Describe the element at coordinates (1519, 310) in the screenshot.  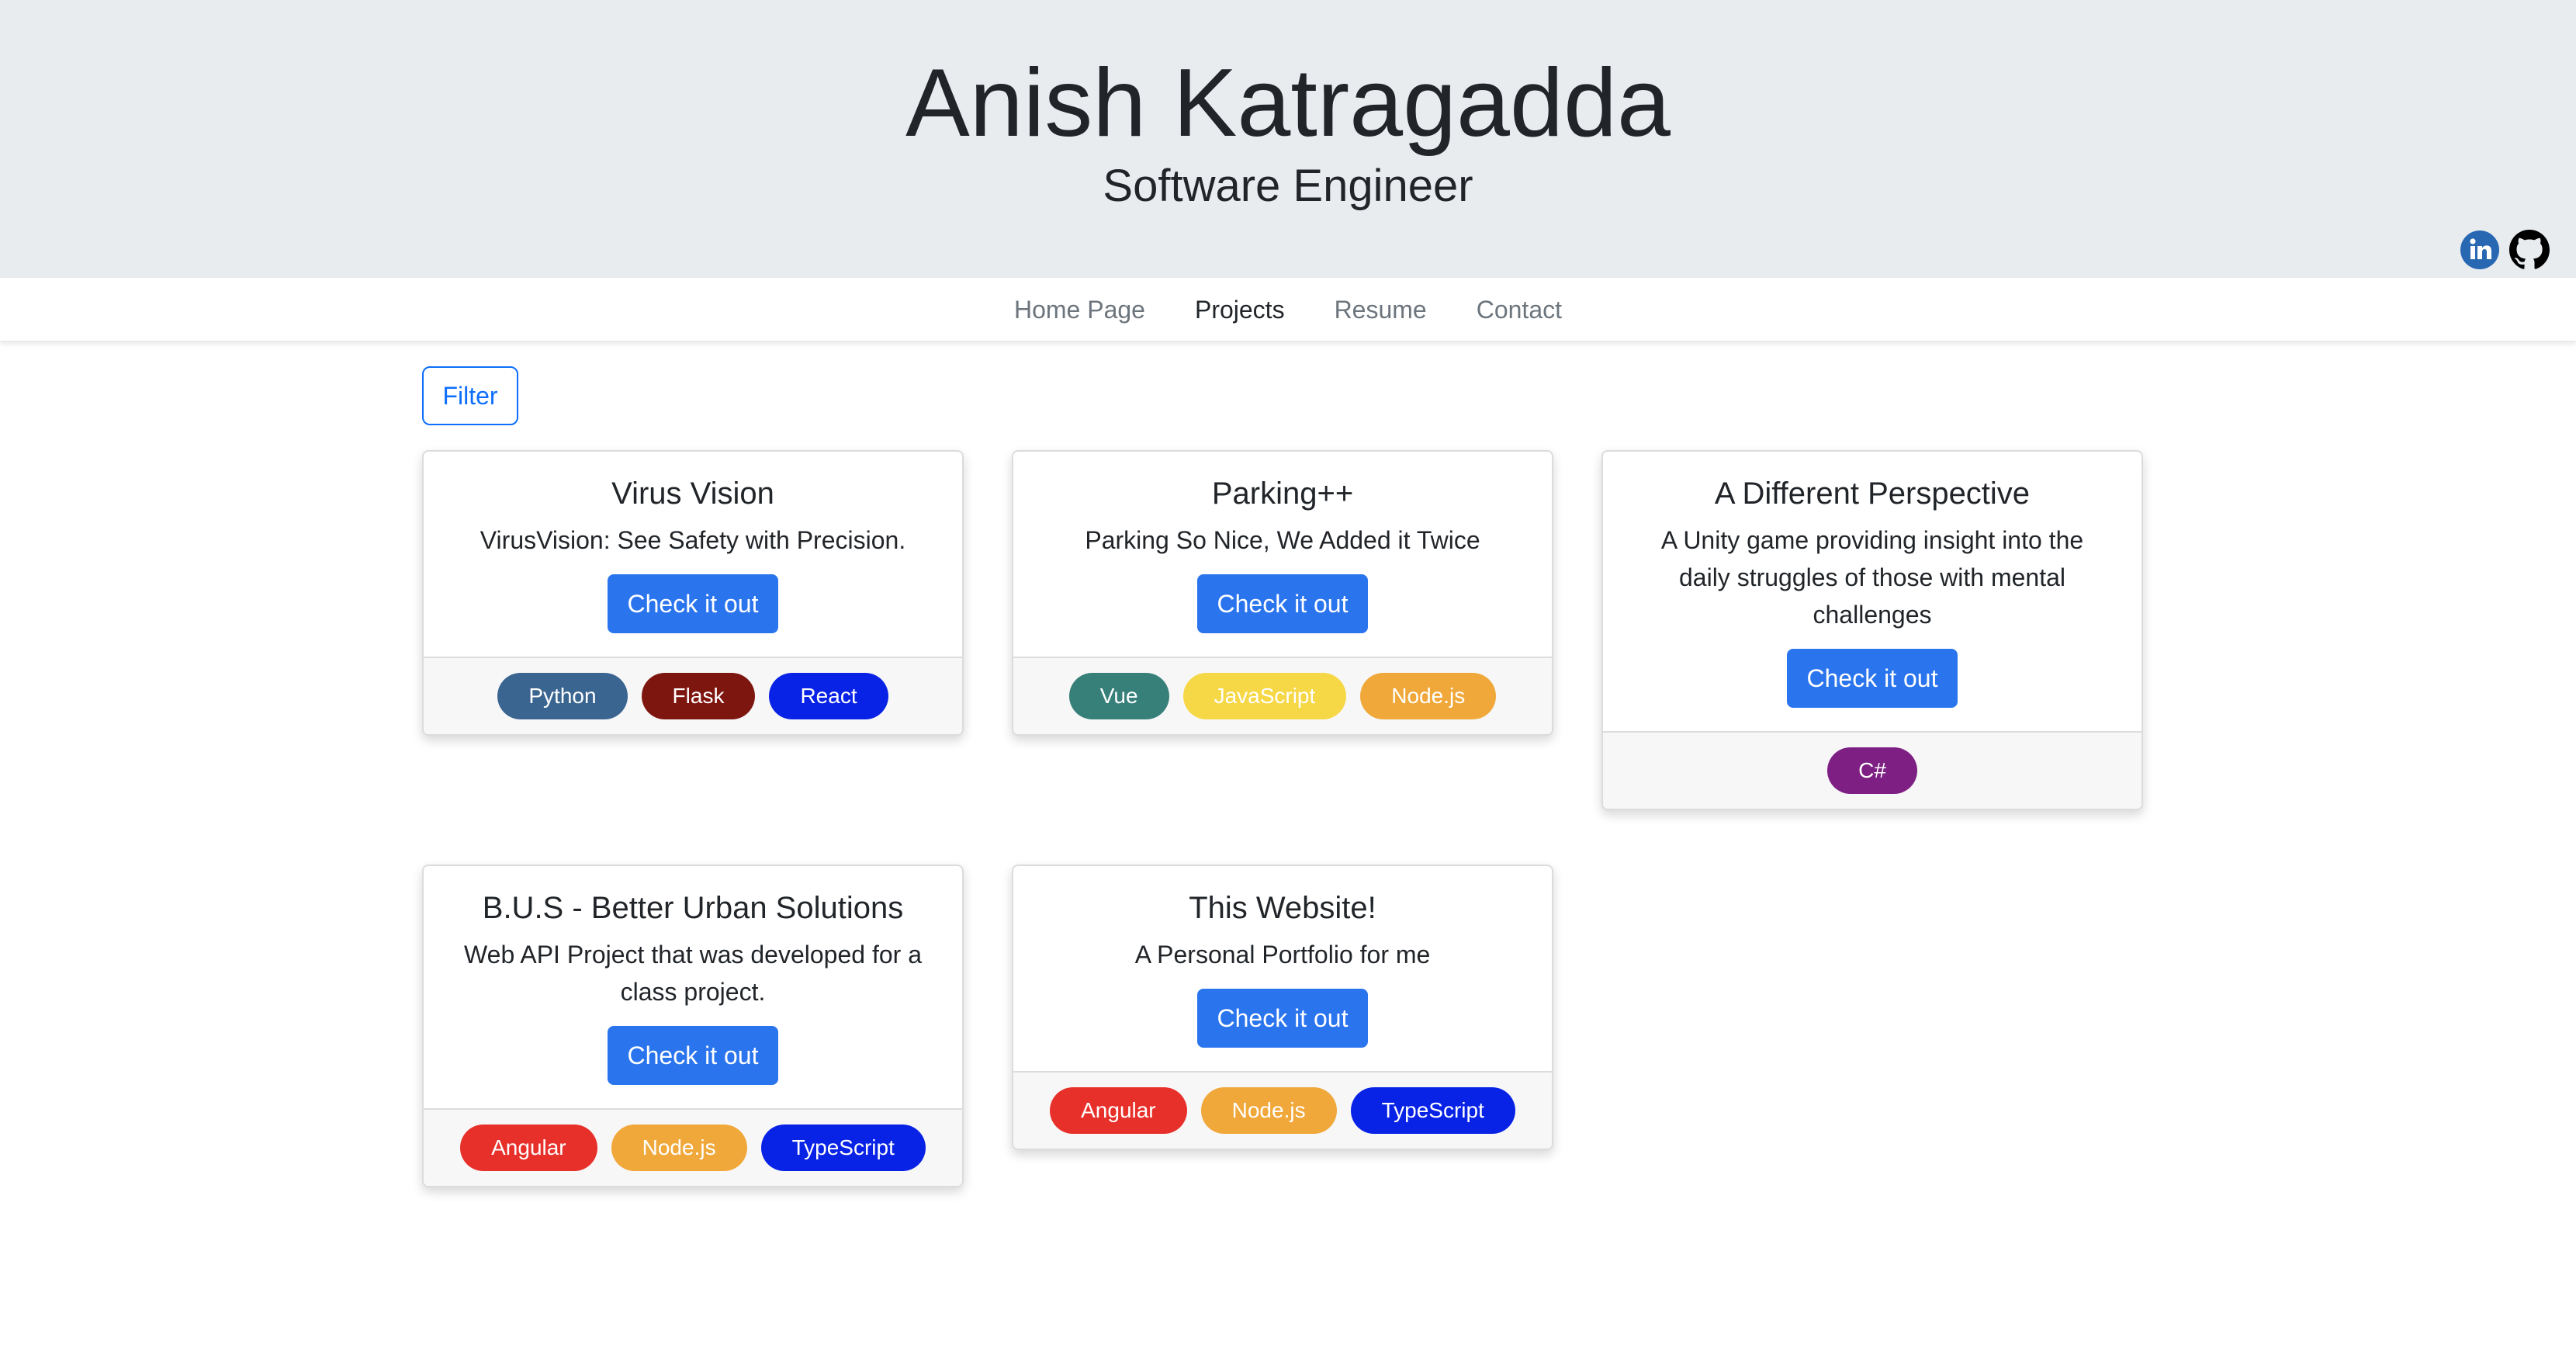
I see `nav-contact: Contact` at that location.